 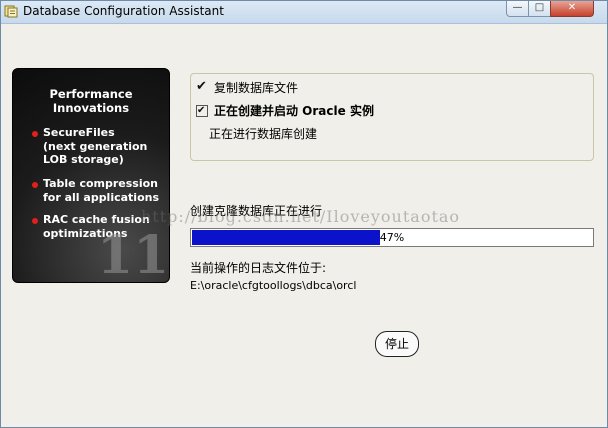 I want to click on app-icon, so click(x=11, y=11).